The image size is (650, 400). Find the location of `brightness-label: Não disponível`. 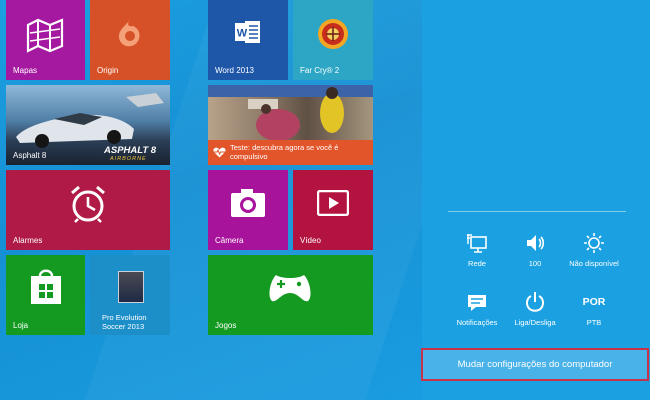

brightness-label: Não disponível is located at coordinates (594, 263).